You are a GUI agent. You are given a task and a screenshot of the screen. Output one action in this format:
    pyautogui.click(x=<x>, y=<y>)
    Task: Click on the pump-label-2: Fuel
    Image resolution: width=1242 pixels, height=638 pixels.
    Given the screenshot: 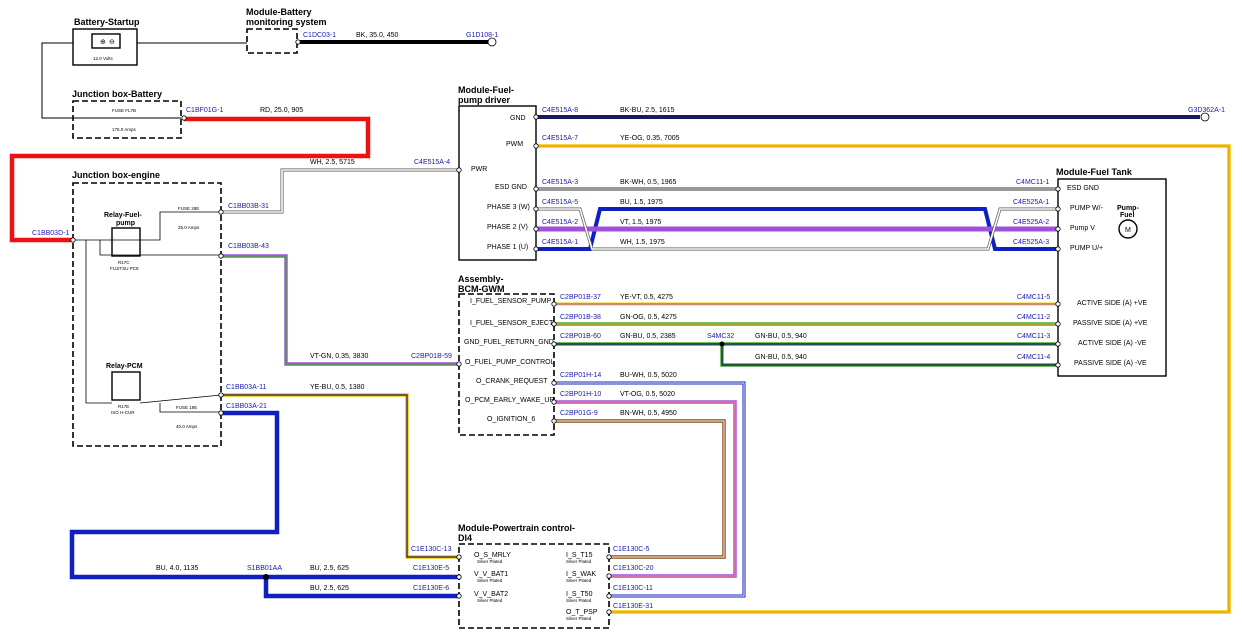 What is the action you would take?
    pyautogui.click(x=1127, y=215)
    